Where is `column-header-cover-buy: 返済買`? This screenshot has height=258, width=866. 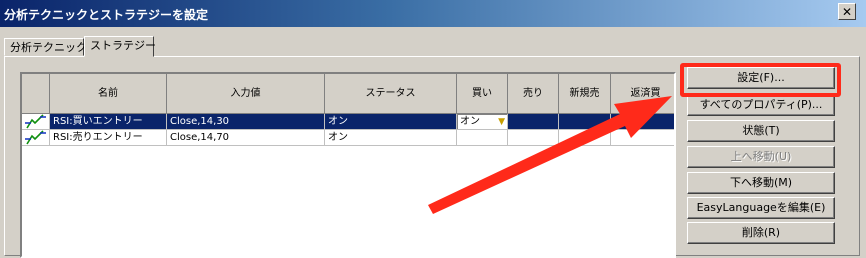
column-header-cover-buy: 返済買 is located at coordinates (642, 94).